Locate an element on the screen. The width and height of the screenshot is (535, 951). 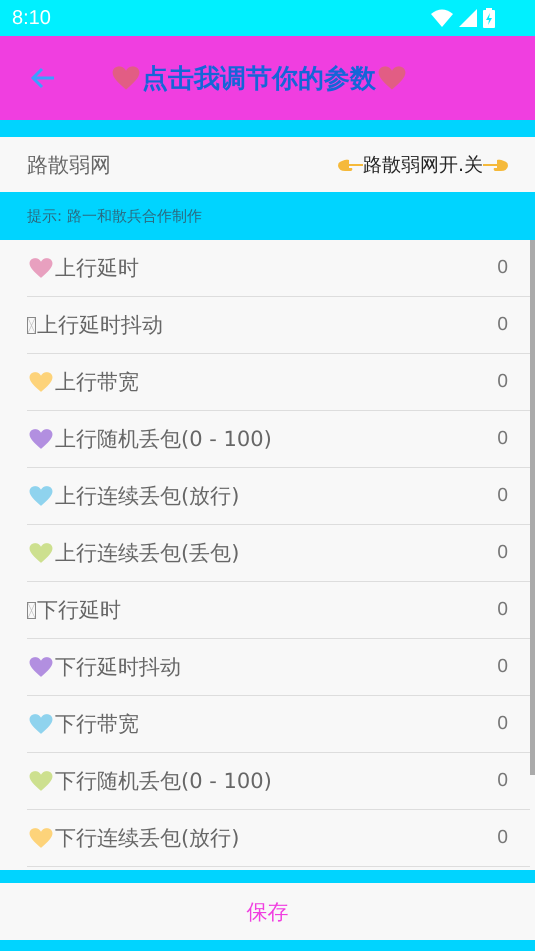
parameter-label: 上行延时 is located at coordinates (97, 268).